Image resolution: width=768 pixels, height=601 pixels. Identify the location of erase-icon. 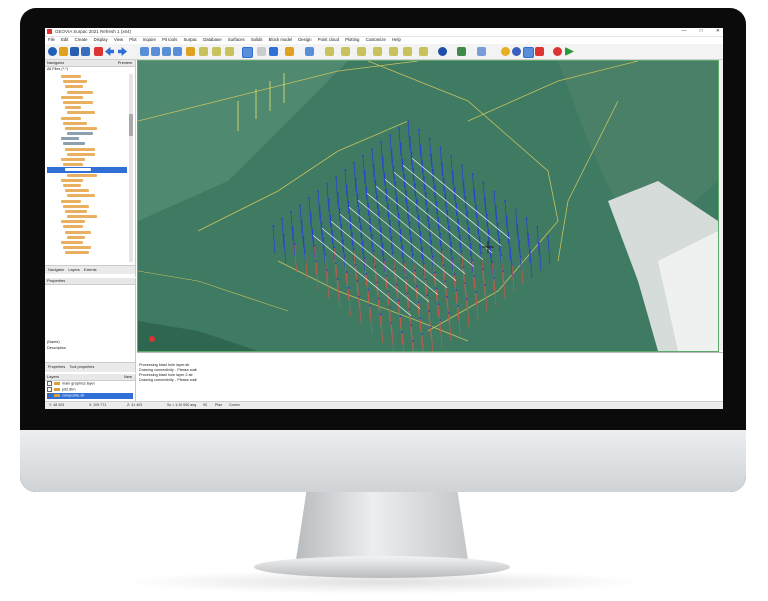
(539, 51).